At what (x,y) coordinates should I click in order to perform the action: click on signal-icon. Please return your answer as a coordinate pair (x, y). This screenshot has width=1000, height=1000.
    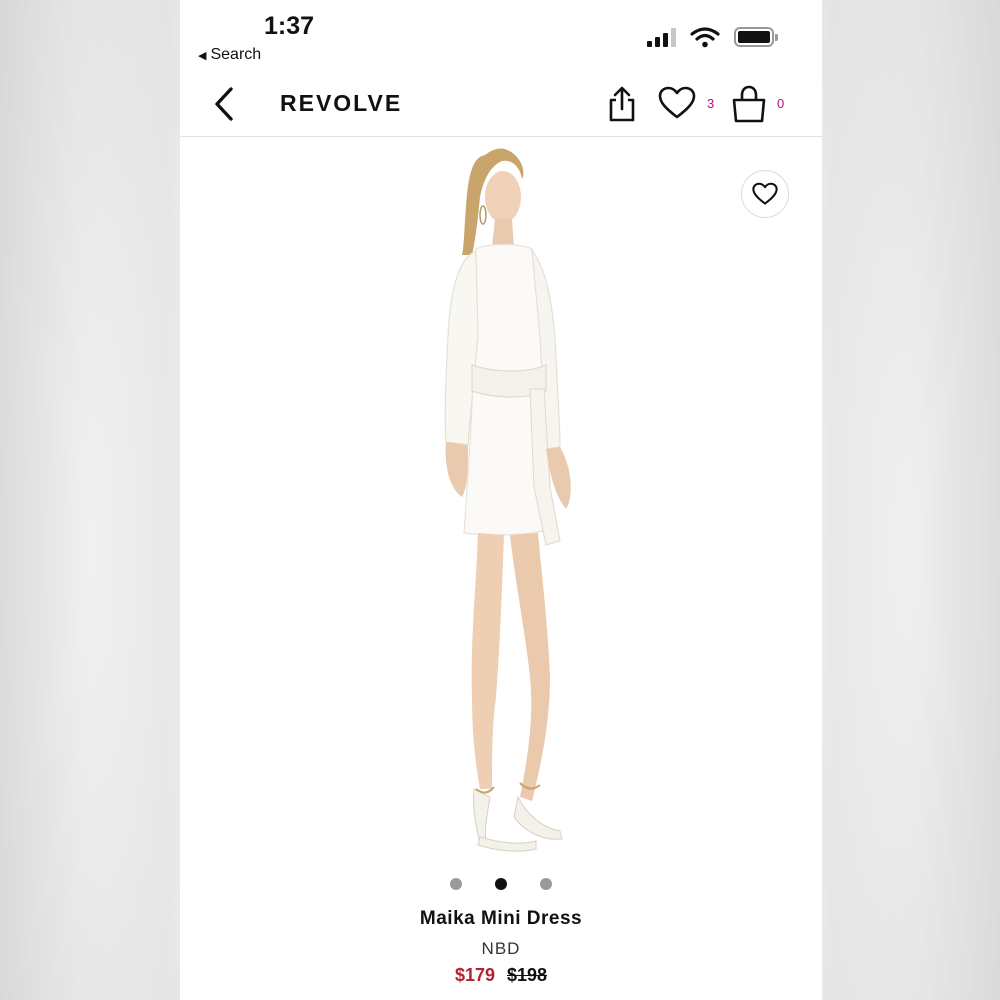
    Looking at the image, I should click on (661, 37).